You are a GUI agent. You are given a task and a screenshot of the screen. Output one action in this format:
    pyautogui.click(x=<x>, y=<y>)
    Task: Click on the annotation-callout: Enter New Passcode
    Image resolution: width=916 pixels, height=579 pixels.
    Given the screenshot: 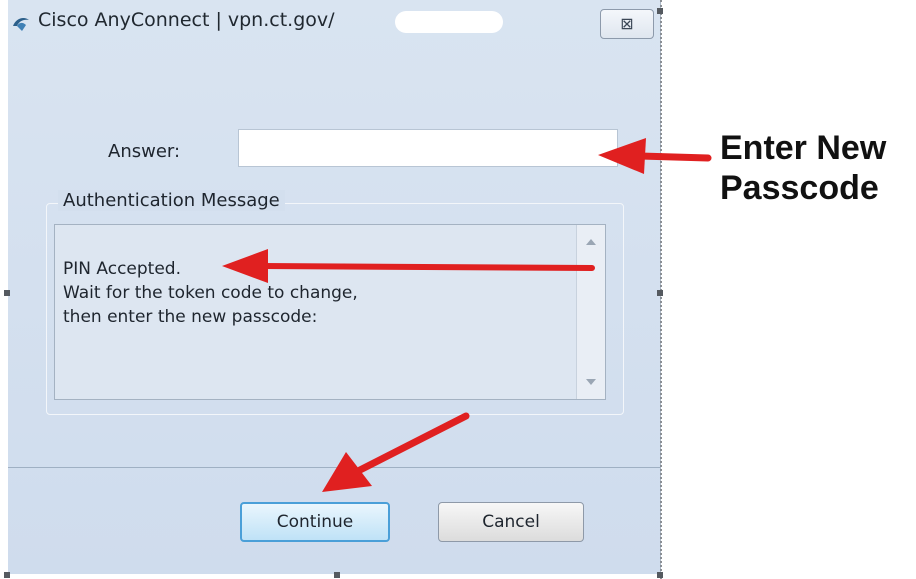 What is the action you would take?
    pyautogui.click(x=803, y=168)
    